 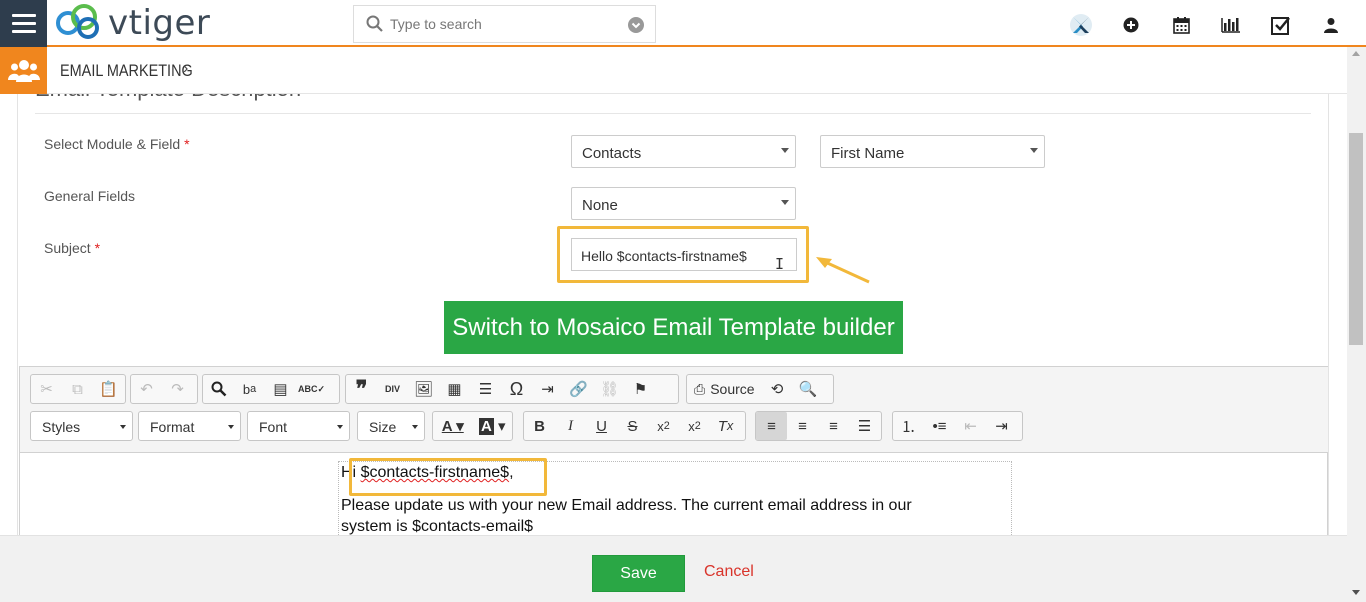 What do you see at coordinates (500, 24) in the screenshot?
I see `search-input` at bounding box center [500, 24].